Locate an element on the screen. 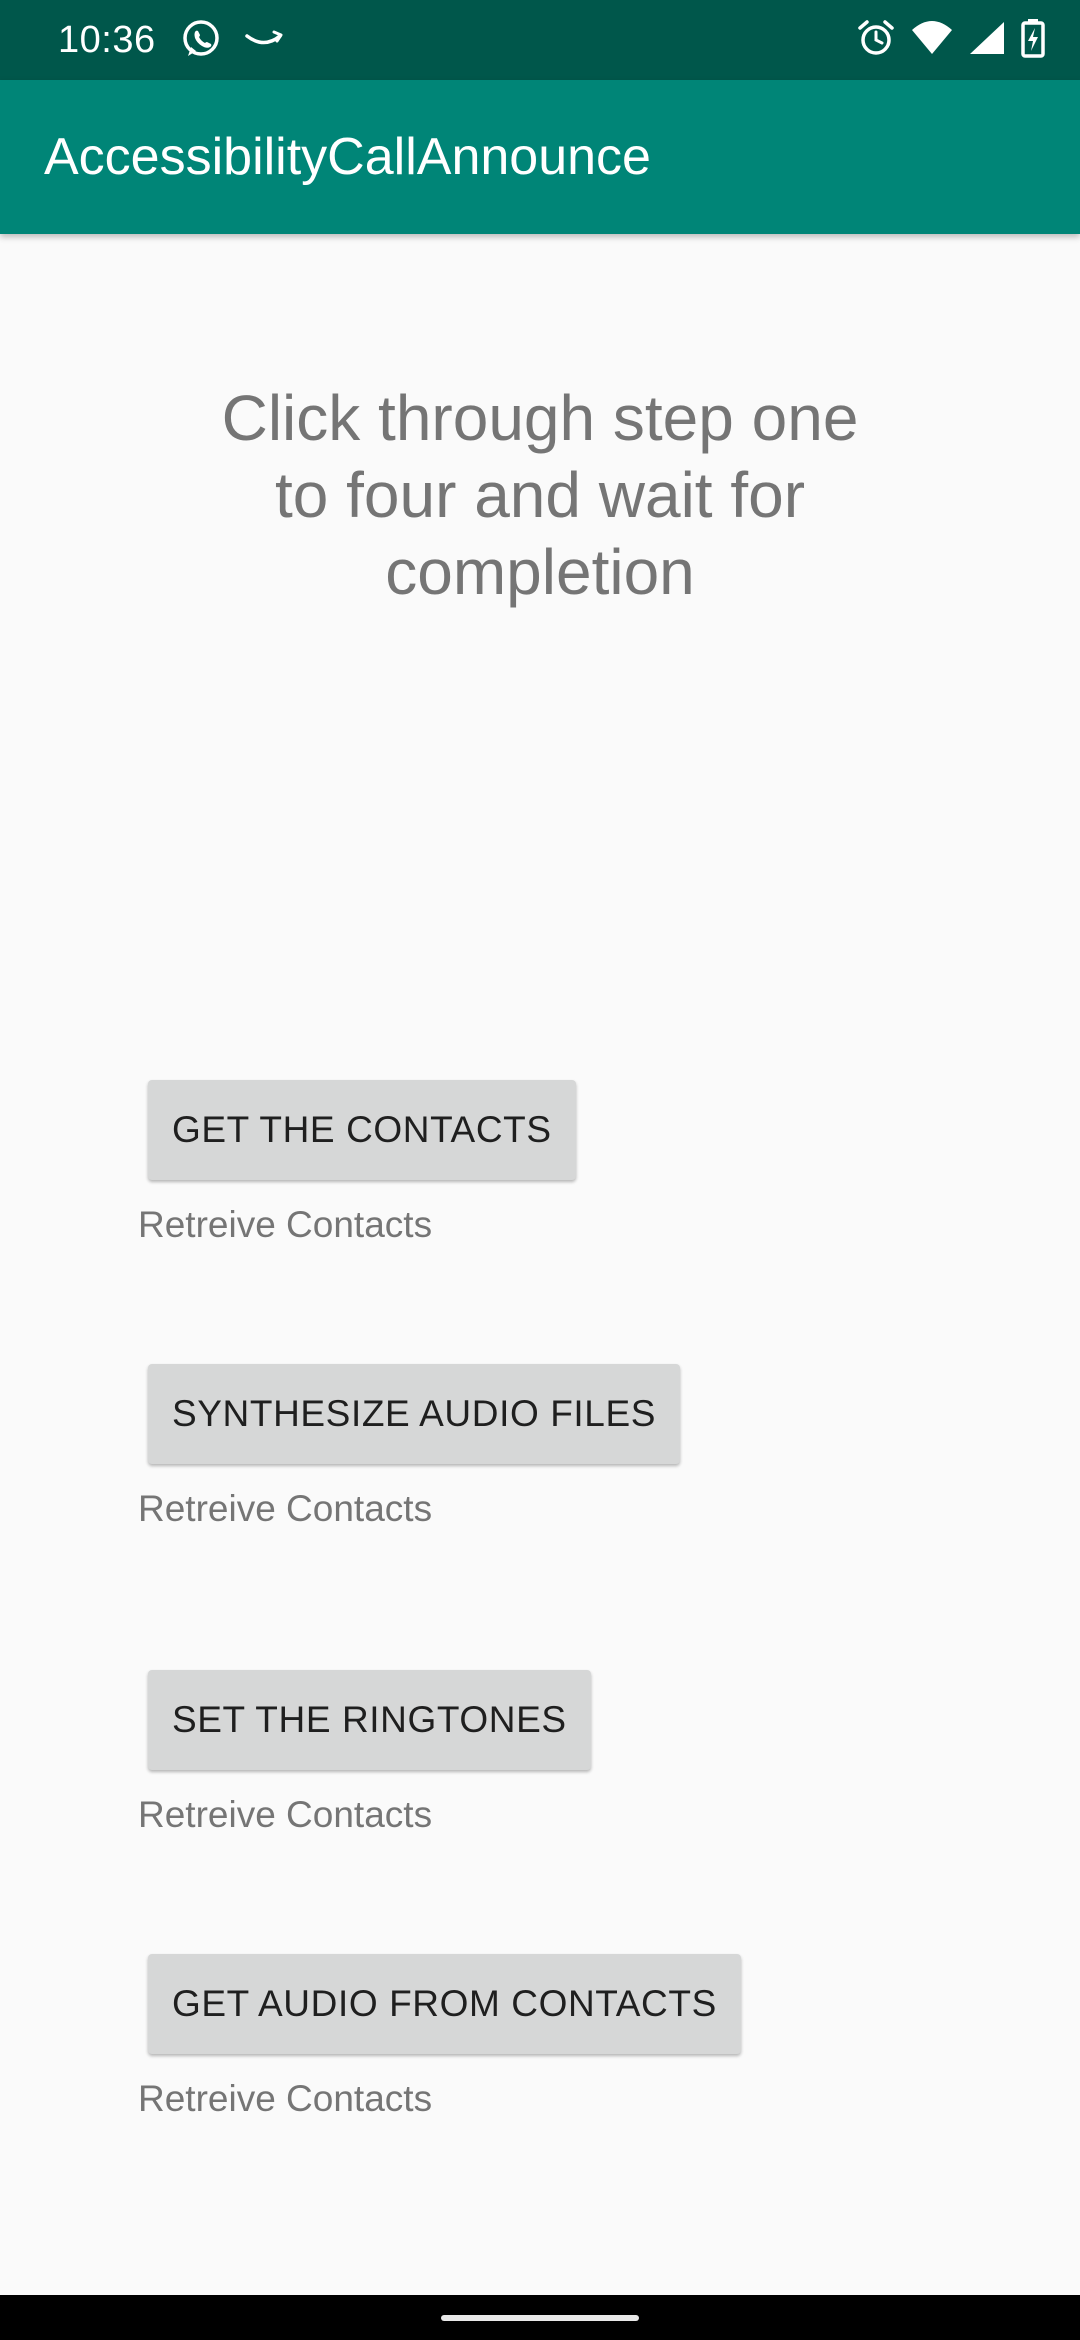 This screenshot has width=1080, height=2340. battery-charging-icon is located at coordinates (1033, 40).